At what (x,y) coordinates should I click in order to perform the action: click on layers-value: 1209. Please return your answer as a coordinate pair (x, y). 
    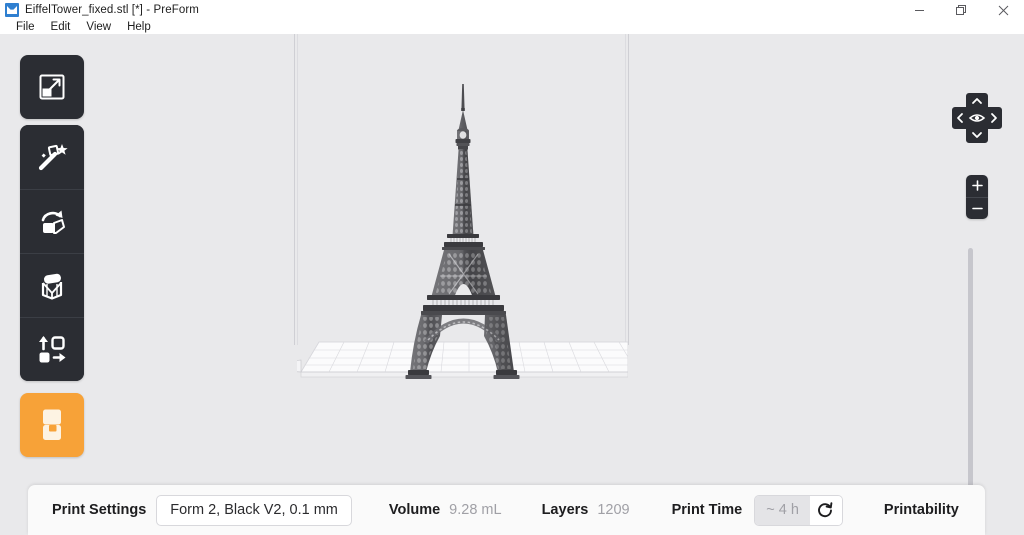
    Looking at the image, I should click on (613, 510).